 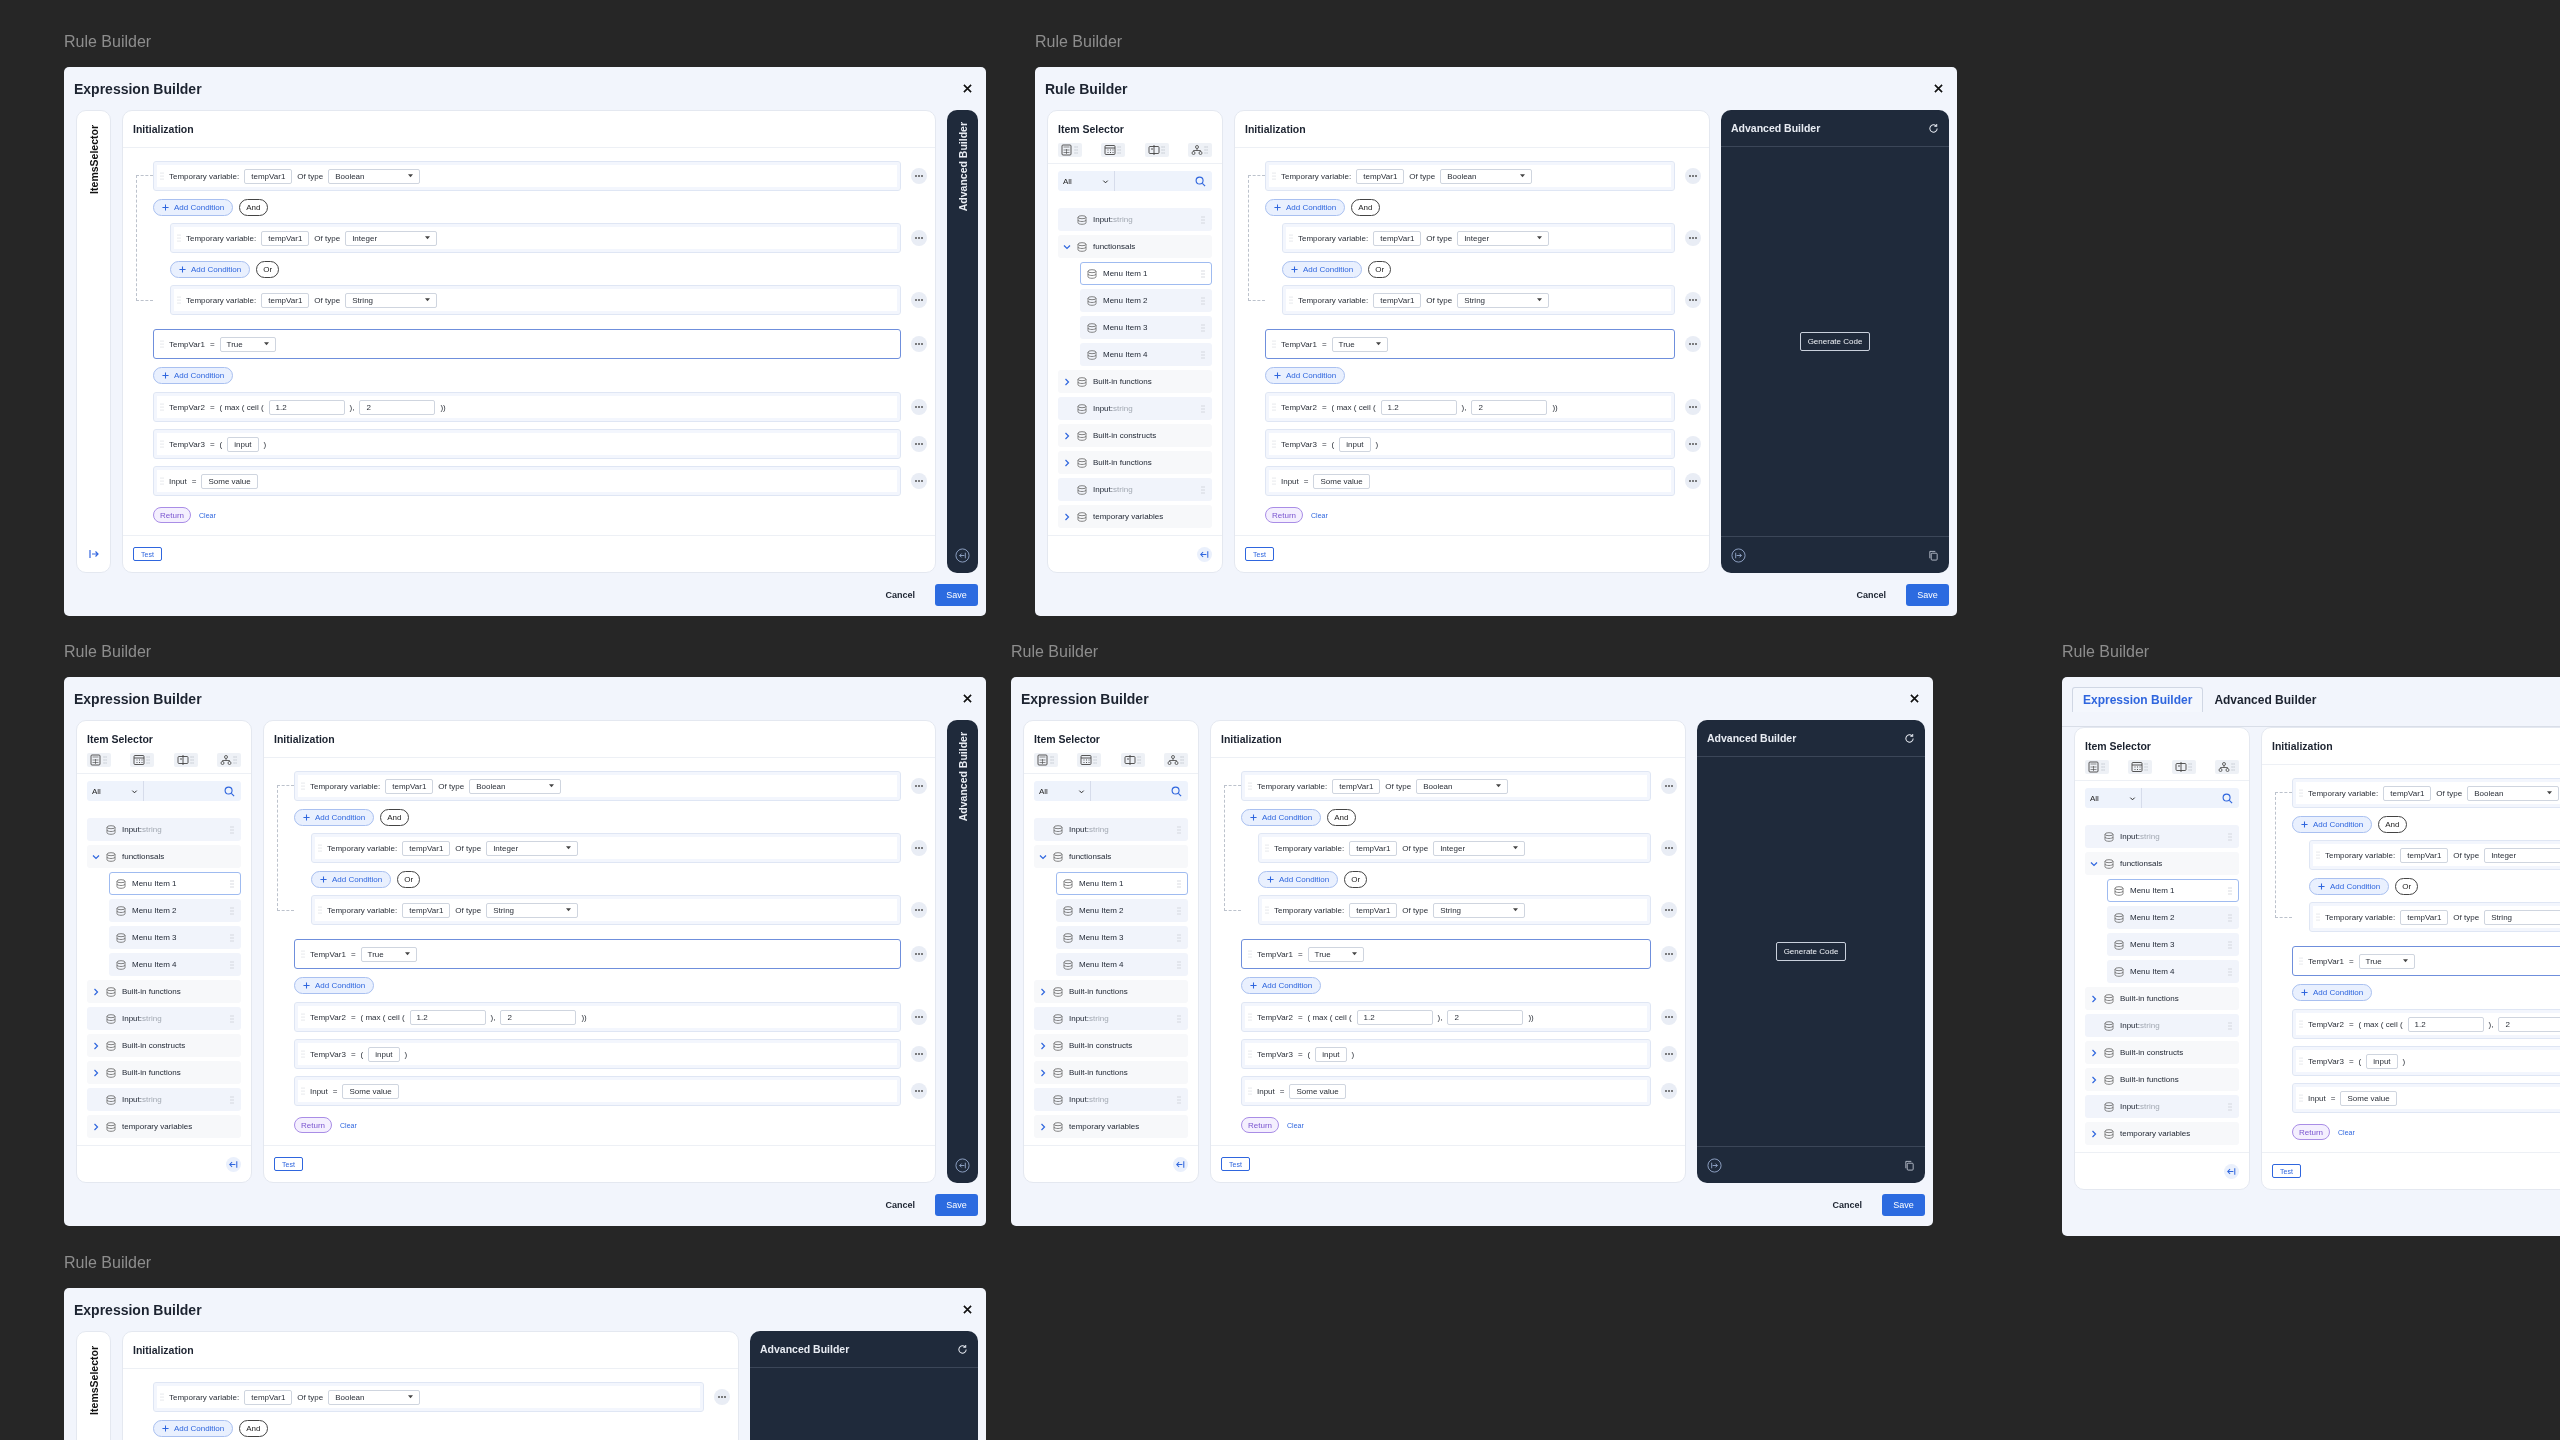 What do you see at coordinates (1811, 951) in the screenshot?
I see `generate-code-button: Generate Code` at bounding box center [1811, 951].